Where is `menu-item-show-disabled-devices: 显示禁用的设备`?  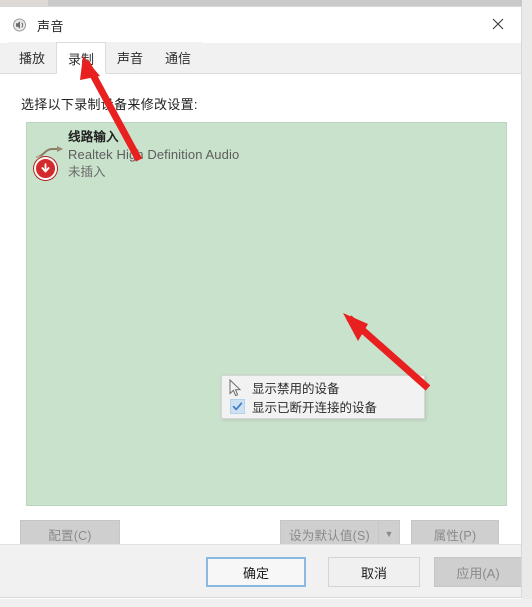 menu-item-show-disabled-devices: 显示禁用的设备 is located at coordinates (323, 387).